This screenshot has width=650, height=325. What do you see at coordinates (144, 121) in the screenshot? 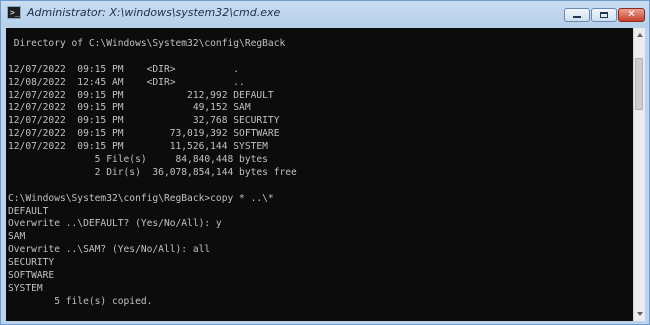
I see `console-line: 12/07/2022 09:15 PM 32,768 SECURITY` at bounding box center [144, 121].